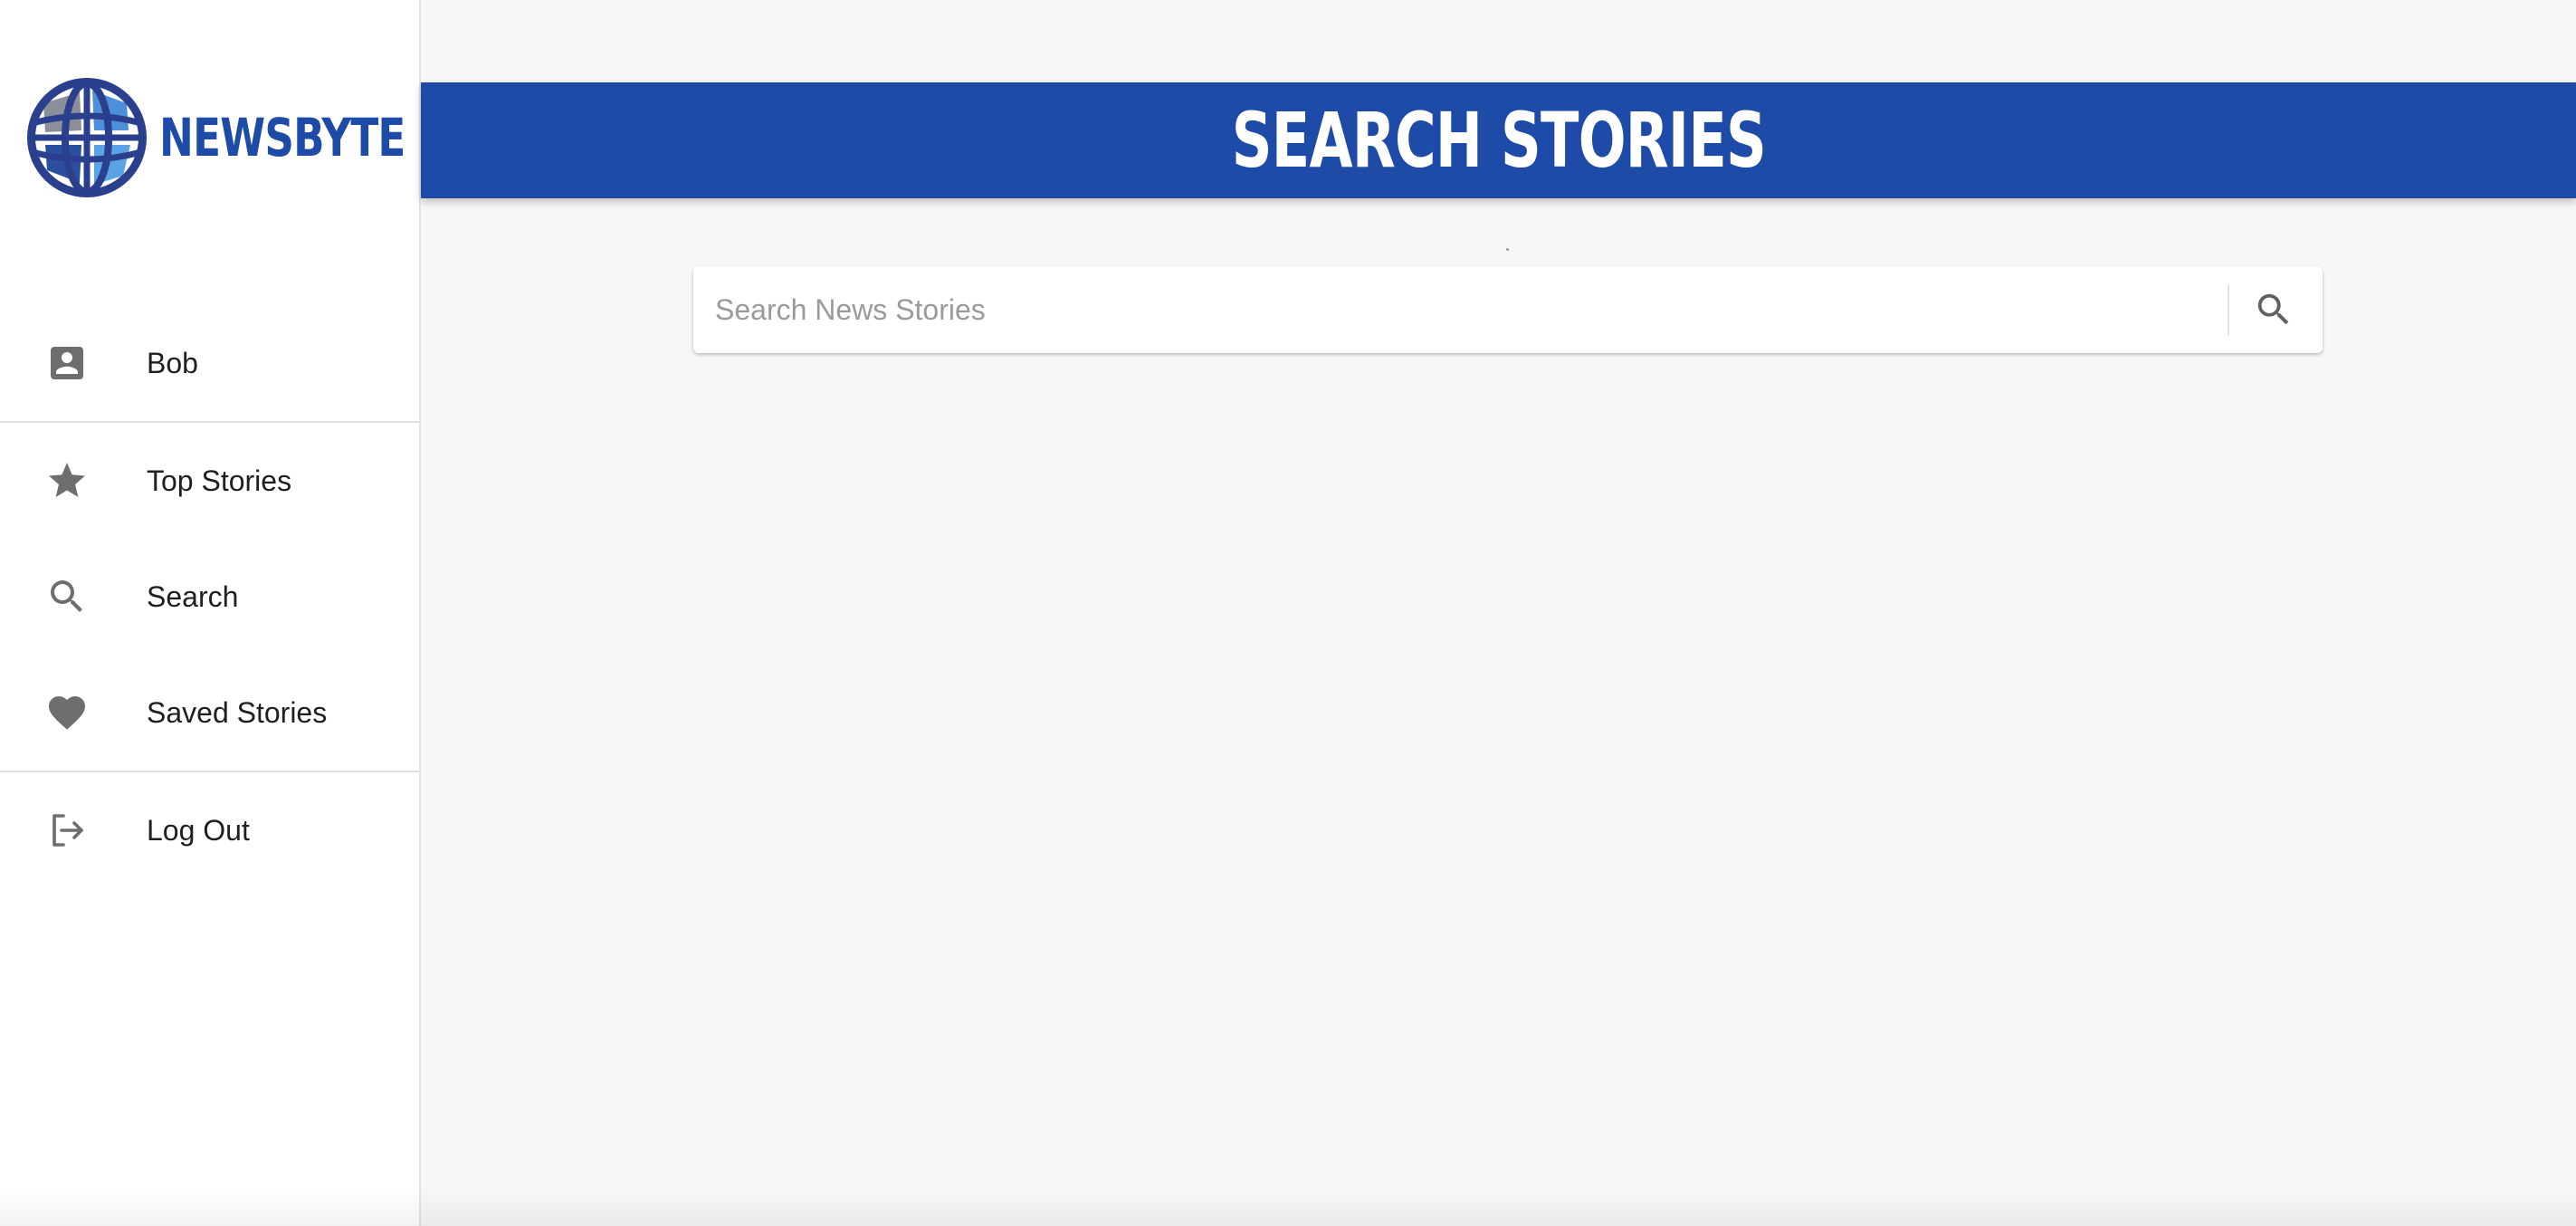 This screenshot has width=2576, height=1226. I want to click on sidebar-item-profile: Bob, so click(210, 363).